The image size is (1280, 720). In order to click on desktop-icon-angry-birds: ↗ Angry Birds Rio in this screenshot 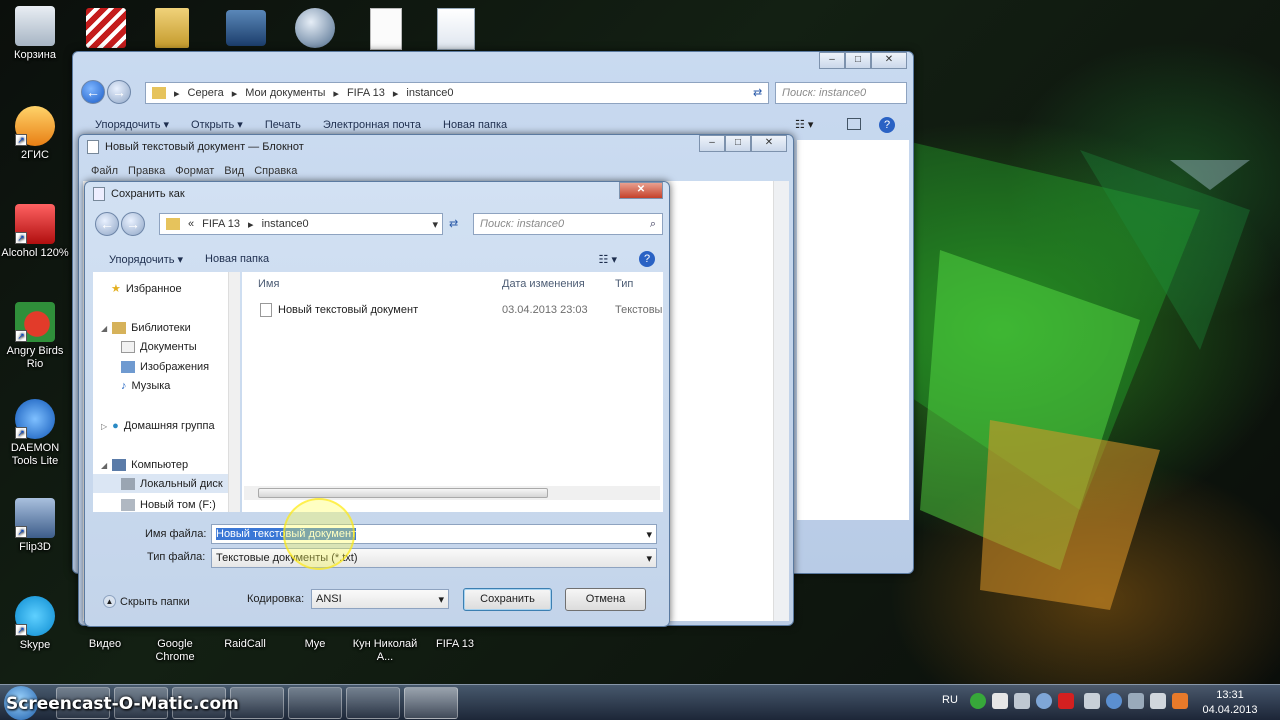, I will do `click(35, 336)`.